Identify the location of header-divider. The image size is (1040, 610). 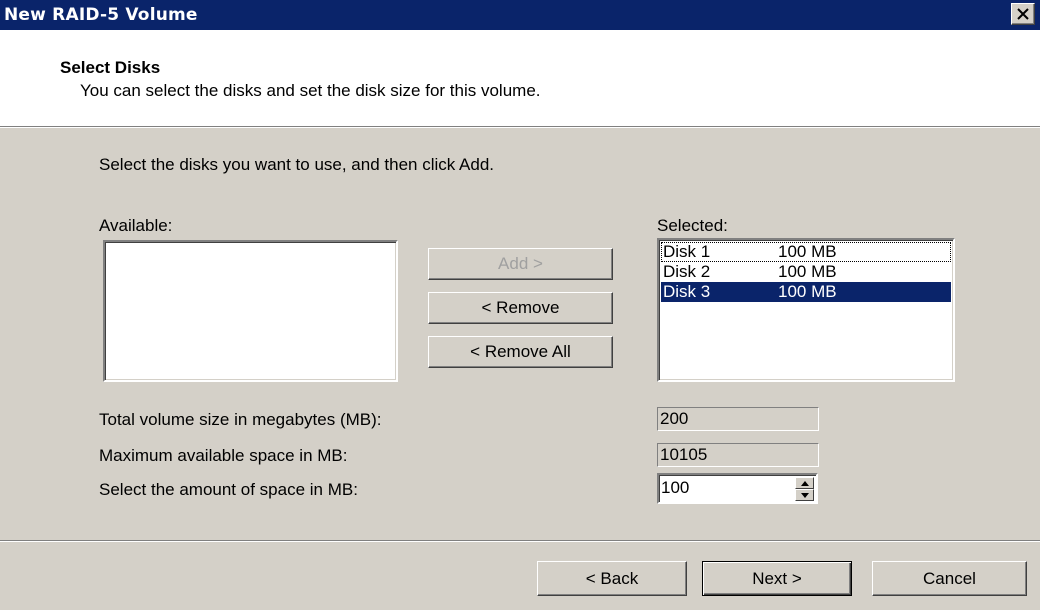
(520, 127).